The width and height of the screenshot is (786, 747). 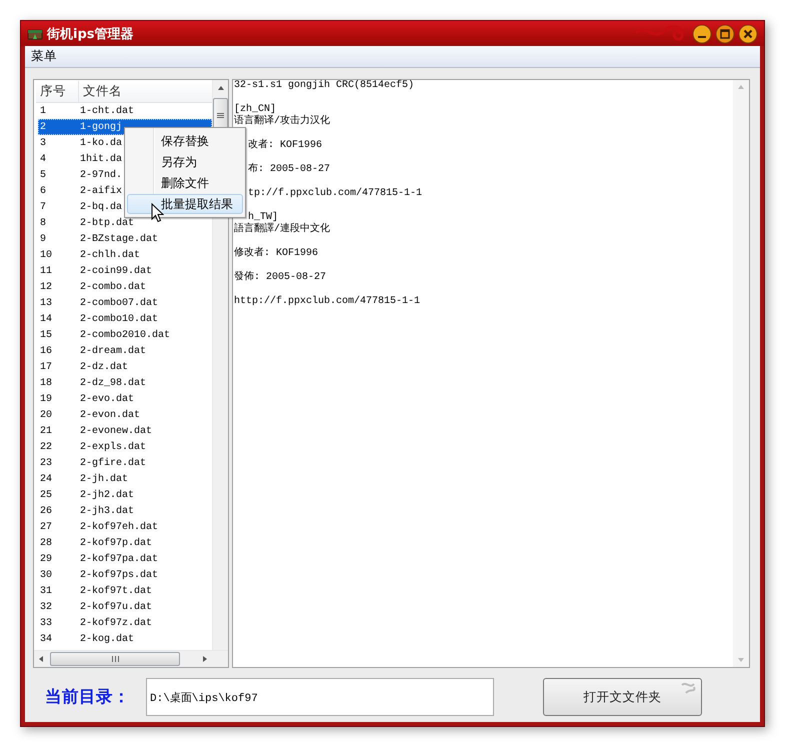 I want to click on list-row: 33 2-kof97z.dat, so click(x=125, y=623).